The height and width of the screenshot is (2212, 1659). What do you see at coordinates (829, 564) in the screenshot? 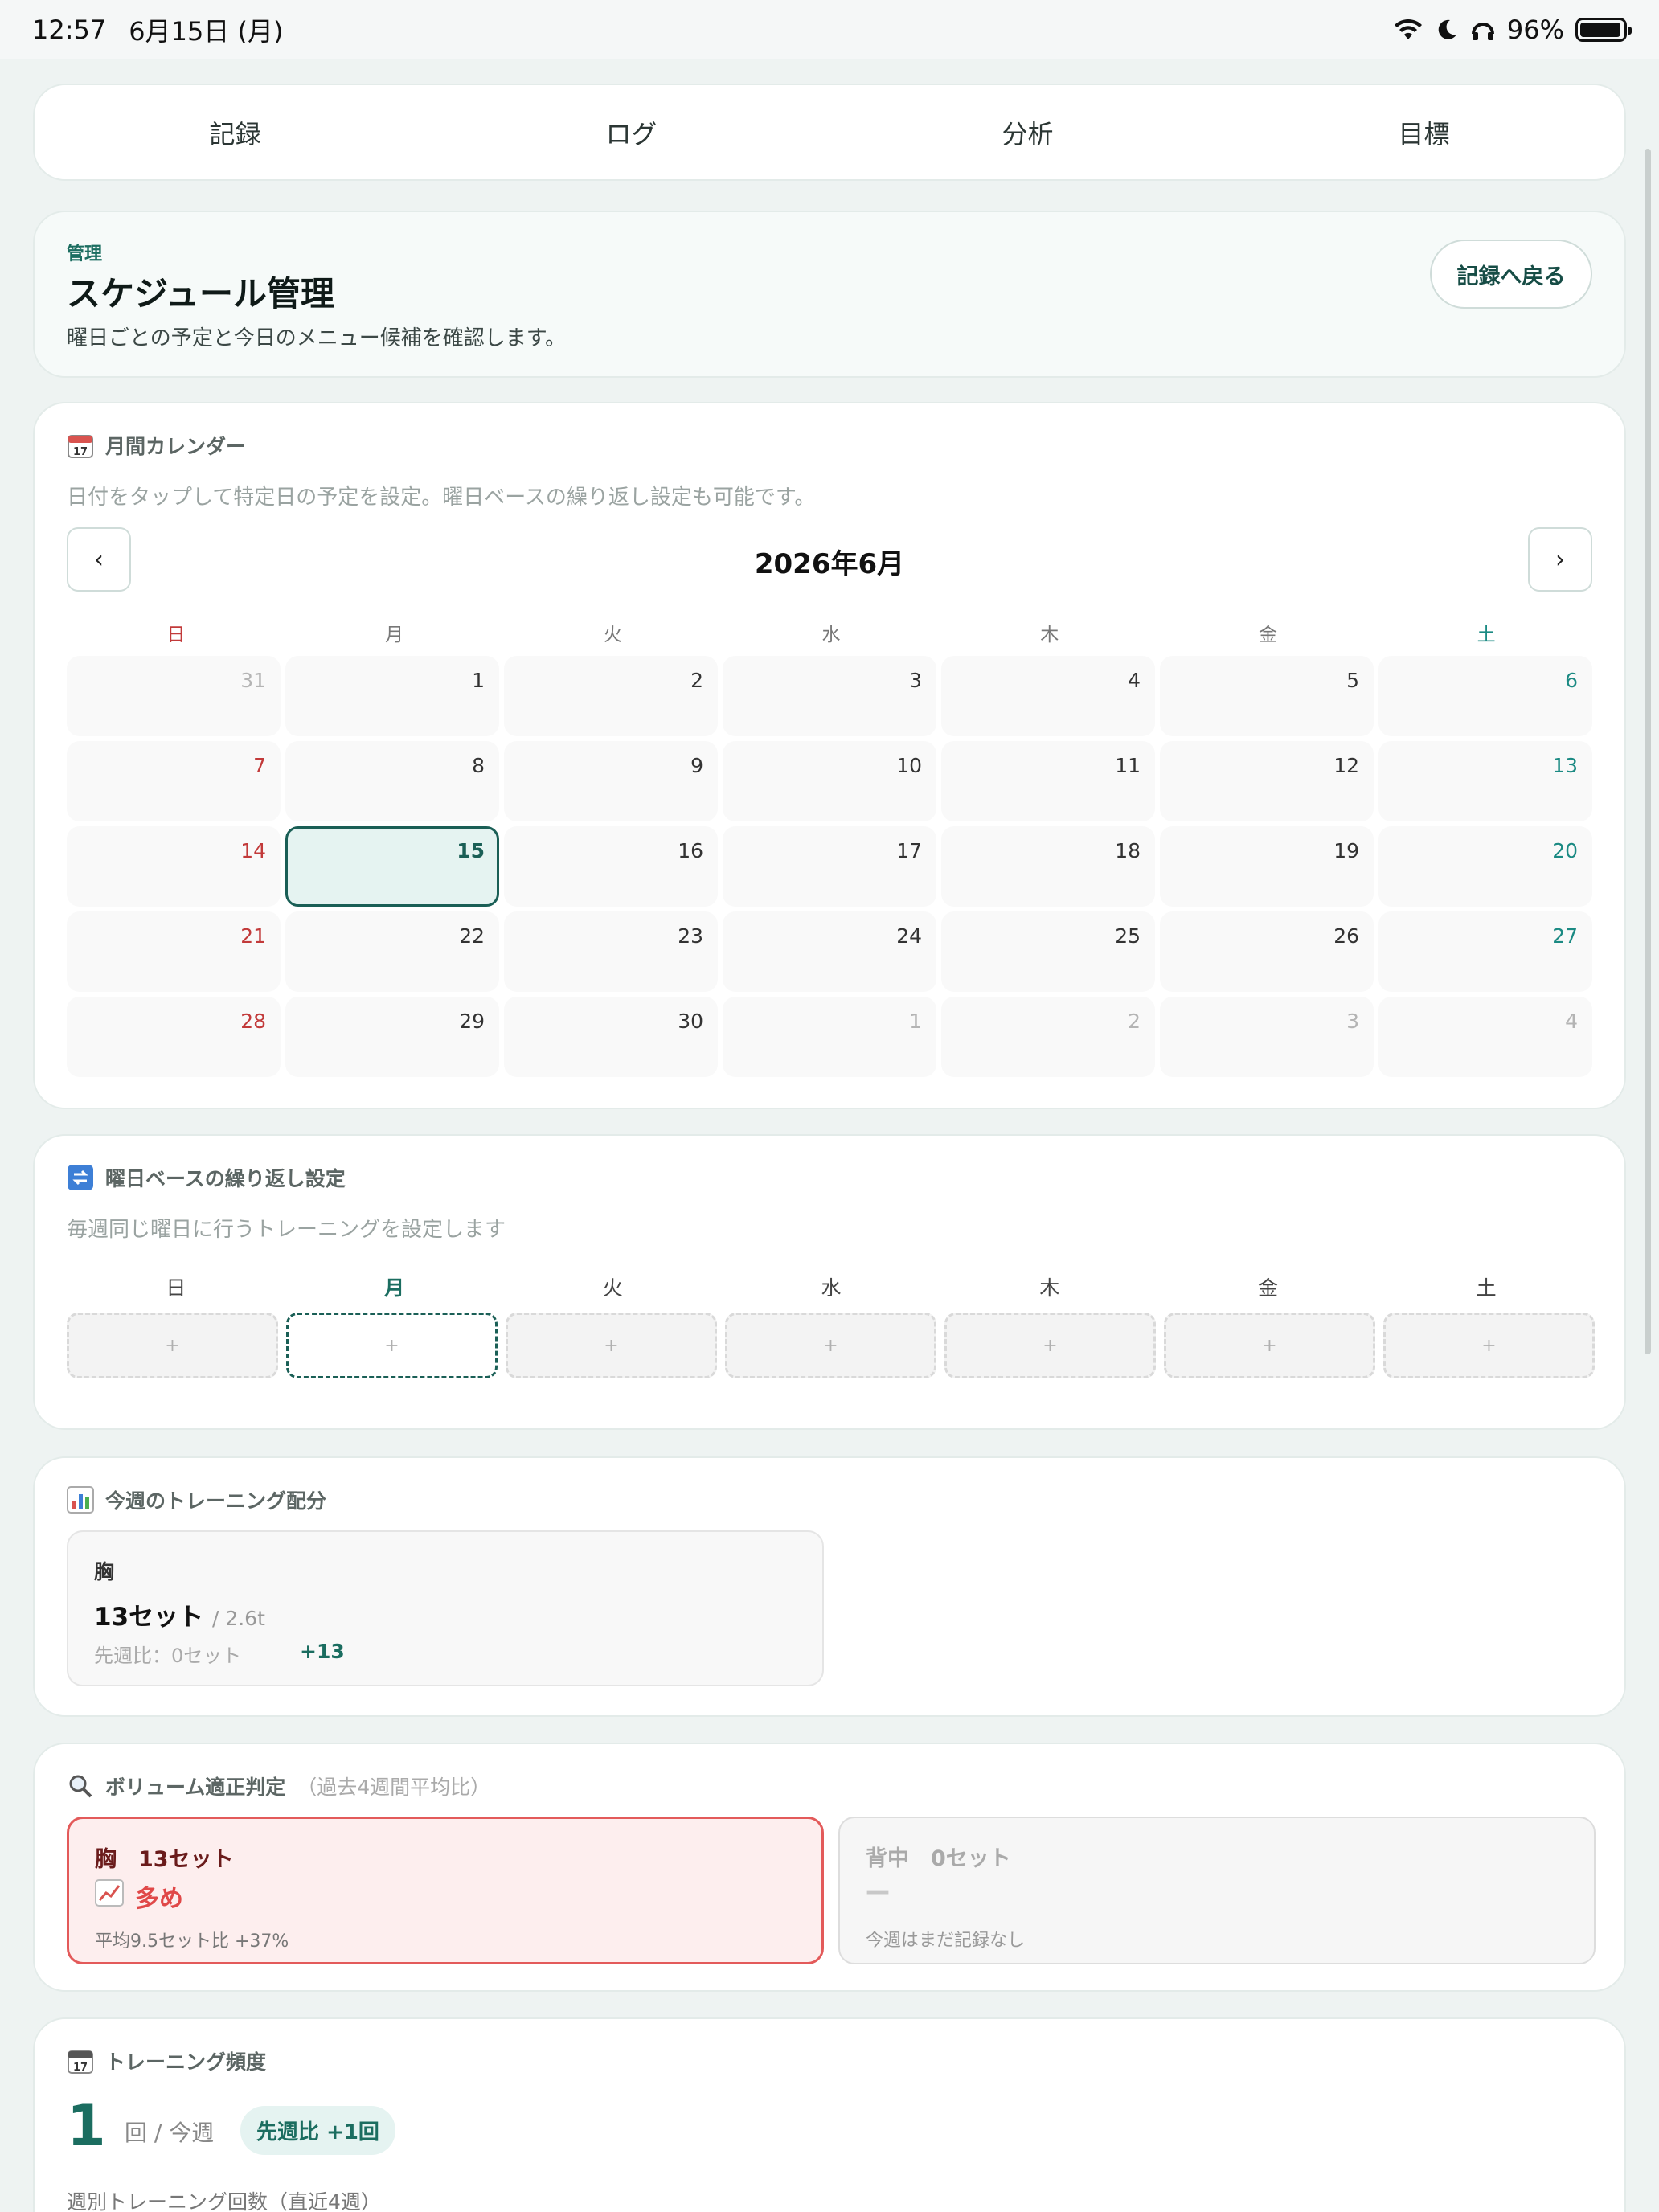
I see `month-title: 2026年6月` at bounding box center [829, 564].